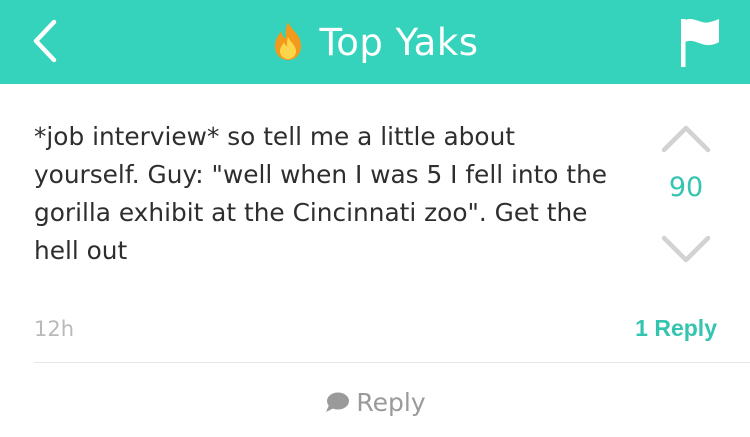  Describe the element at coordinates (392, 362) in the screenshot. I see `divider` at that location.